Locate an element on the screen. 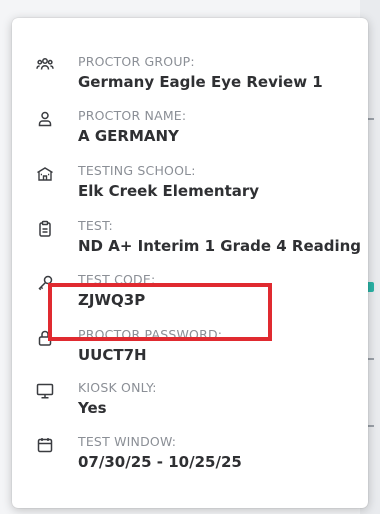  group-icon is located at coordinates (45, 65).